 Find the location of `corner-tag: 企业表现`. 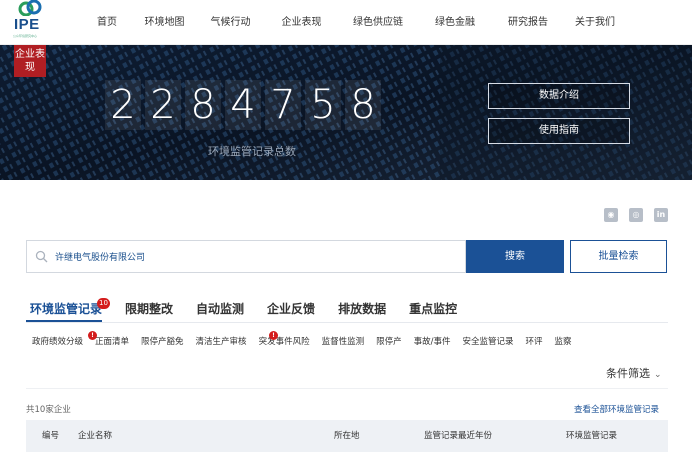

corner-tag: 企业表现 is located at coordinates (30, 61).